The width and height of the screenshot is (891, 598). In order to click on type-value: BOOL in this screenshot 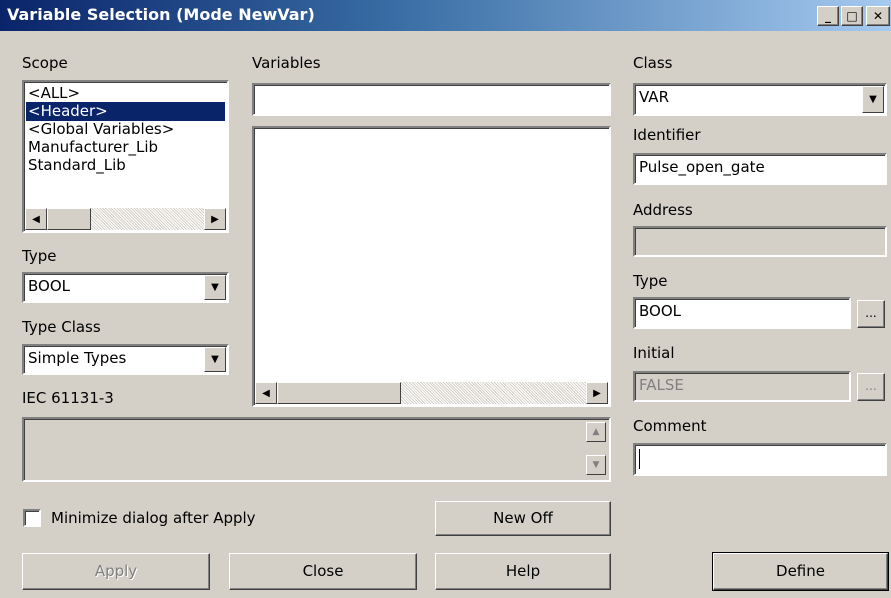, I will do `click(660, 311)`.